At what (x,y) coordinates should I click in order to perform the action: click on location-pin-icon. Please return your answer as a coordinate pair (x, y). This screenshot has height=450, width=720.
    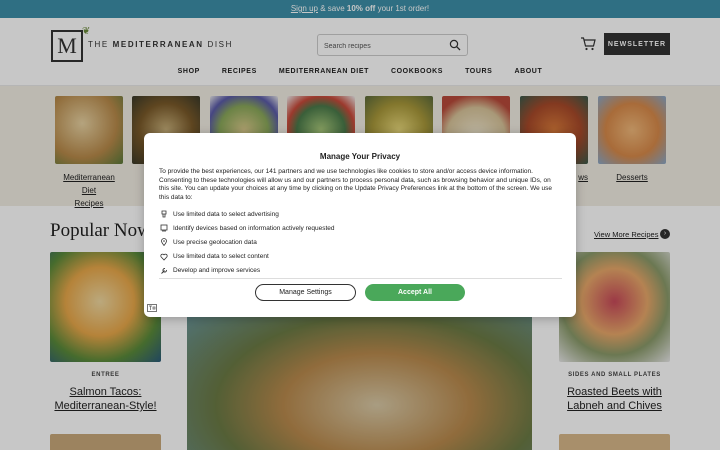
    Looking at the image, I should click on (163, 242).